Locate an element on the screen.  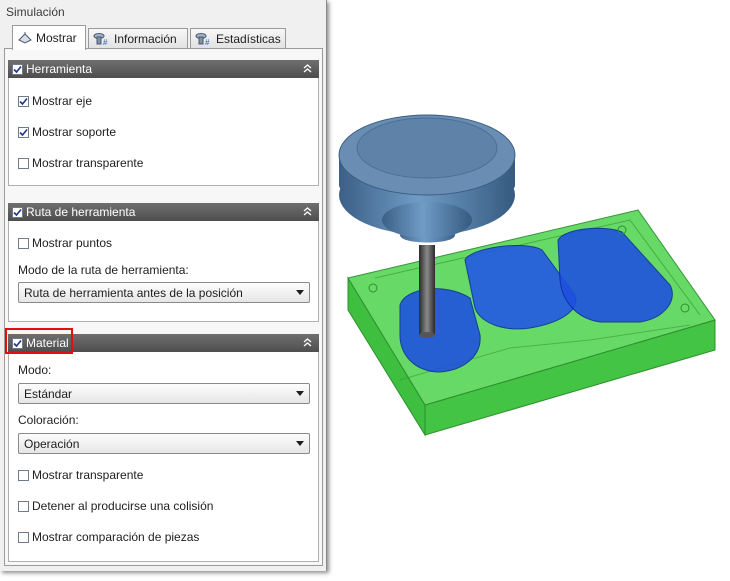
herramienta-checkbox is located at coordinates (17, 69).